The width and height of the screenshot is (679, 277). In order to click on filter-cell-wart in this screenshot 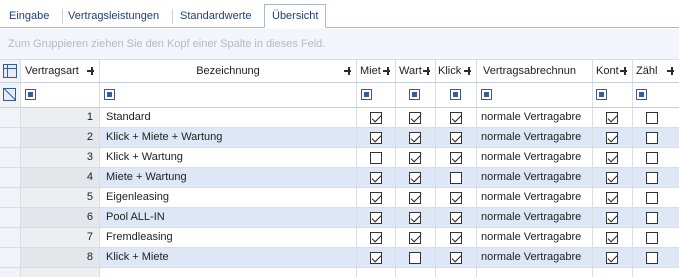, I will do `click(416, 95)`.